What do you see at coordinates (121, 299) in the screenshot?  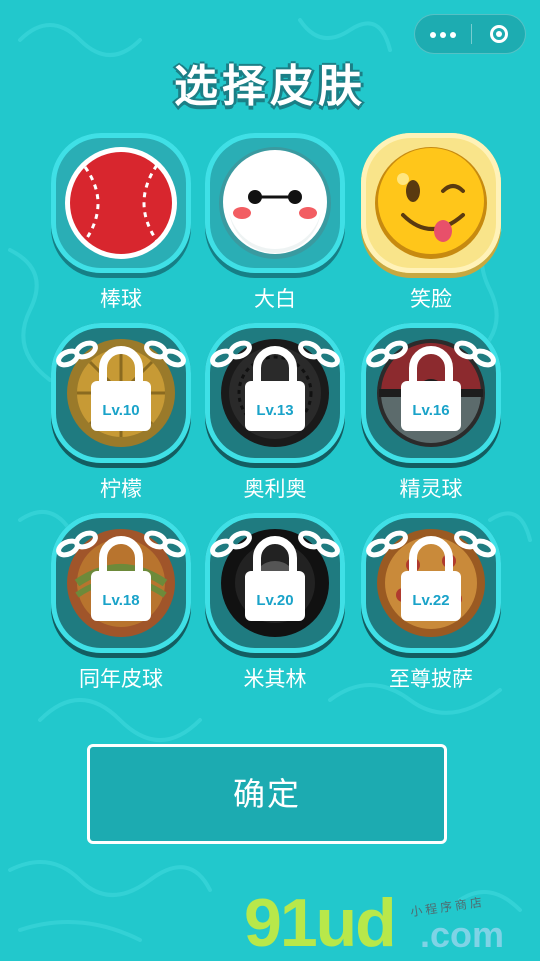 I see `skin-label: 棒球` at bounding box center [121, 299].